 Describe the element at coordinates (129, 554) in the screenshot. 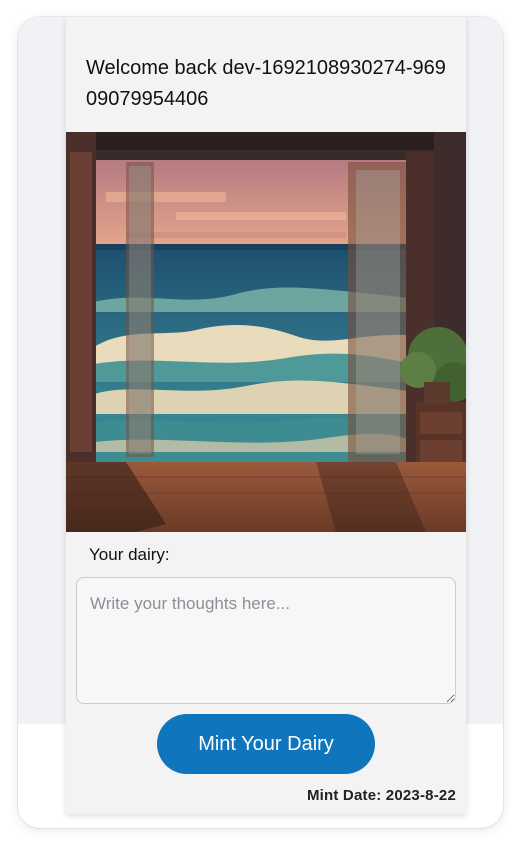

I see `diary-label: Your dairy:` at that location.